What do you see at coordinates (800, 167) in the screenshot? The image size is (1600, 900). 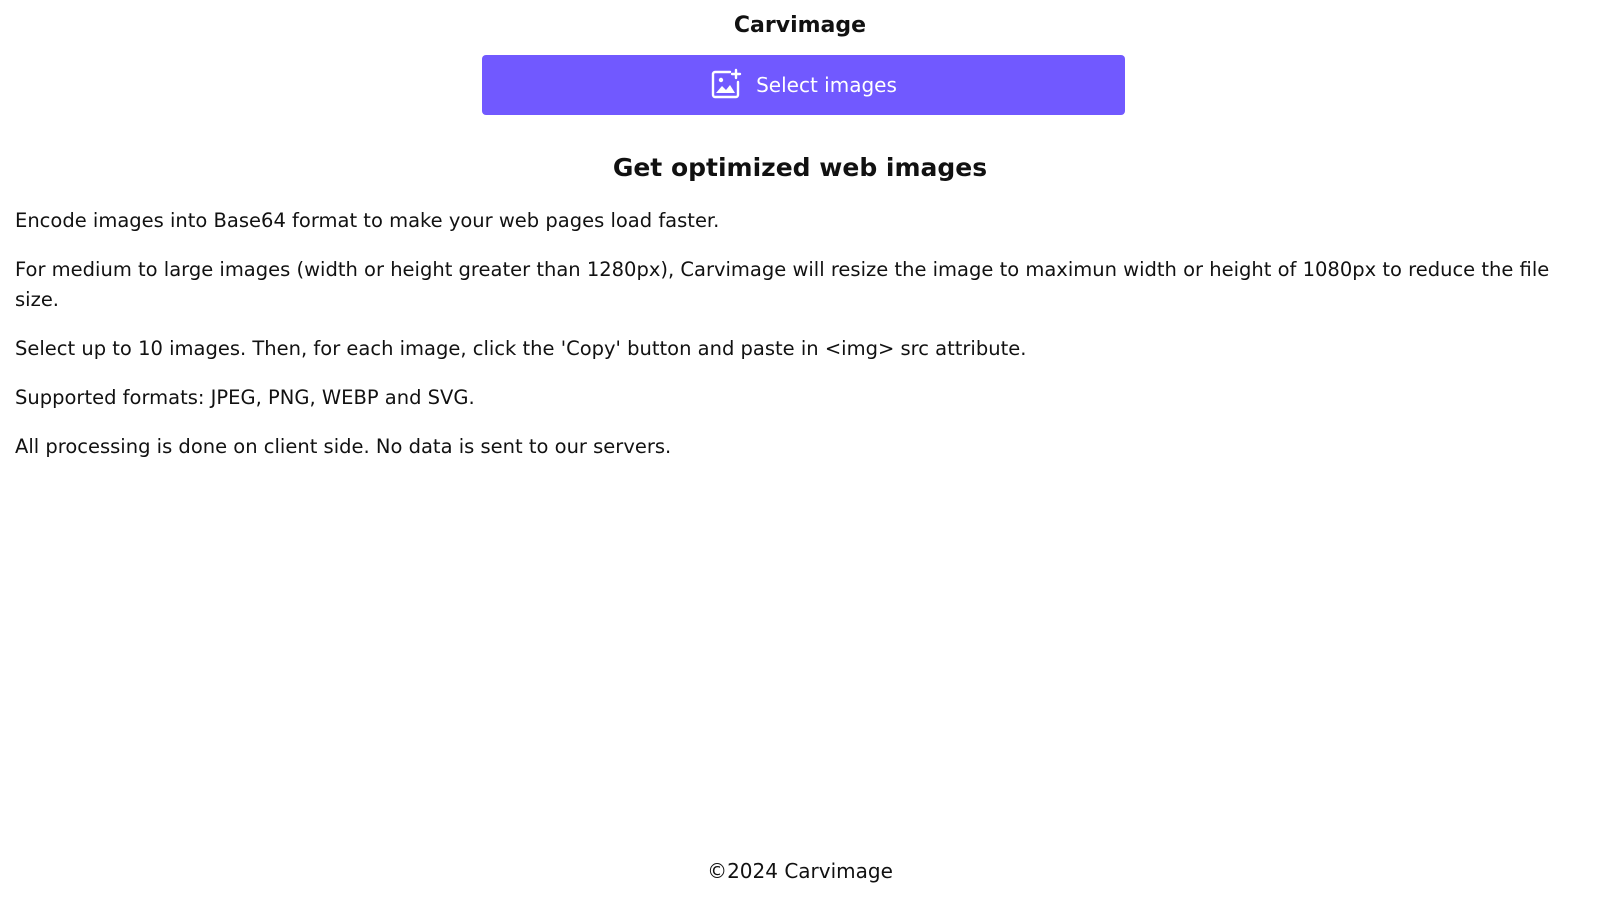 I see `main-headline: Get optimized web images` at bounding box center [800, 167].